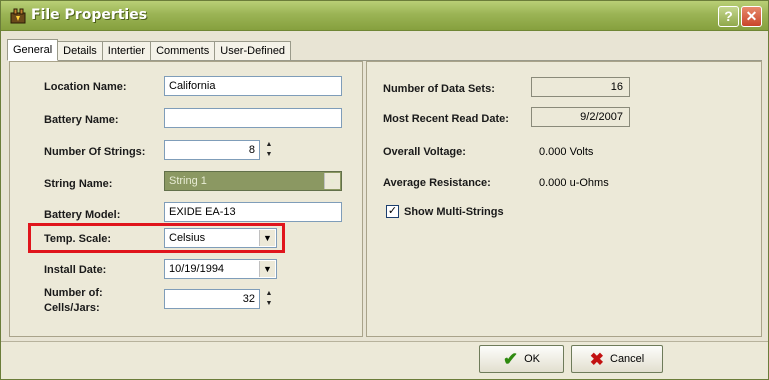 The height and width of the screenshot is (380, 769). Describe the element at coordinates (18, 16) in the screenshot. I see `battery-app-icon` at that location.